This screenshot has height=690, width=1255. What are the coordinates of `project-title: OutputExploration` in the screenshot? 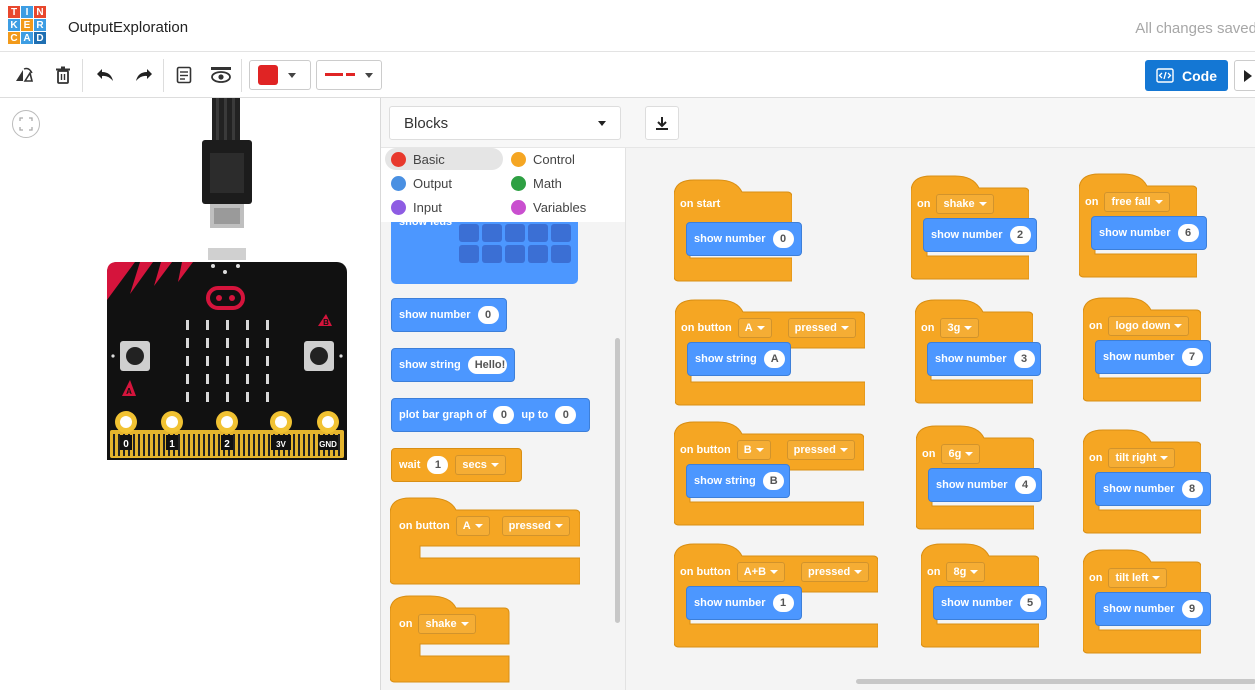 It's located at (128, 27).